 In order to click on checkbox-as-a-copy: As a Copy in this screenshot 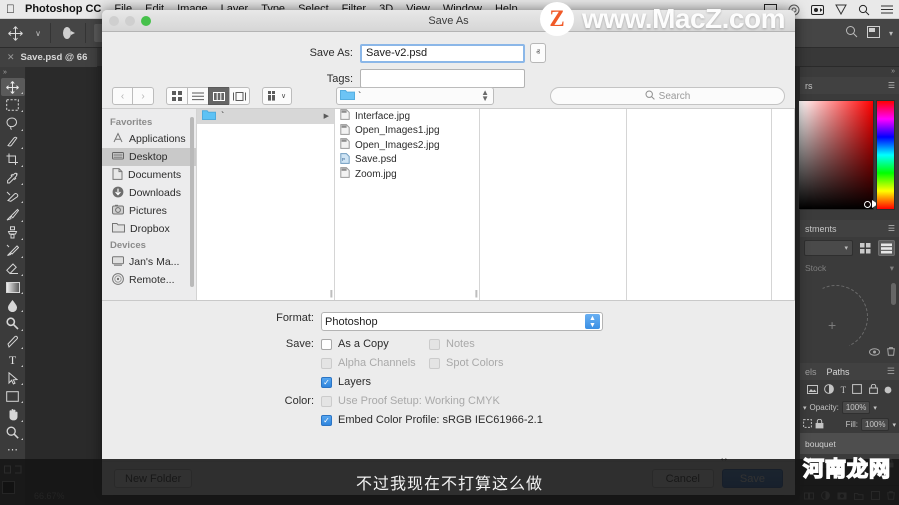, I will do `click(375, 344)`.